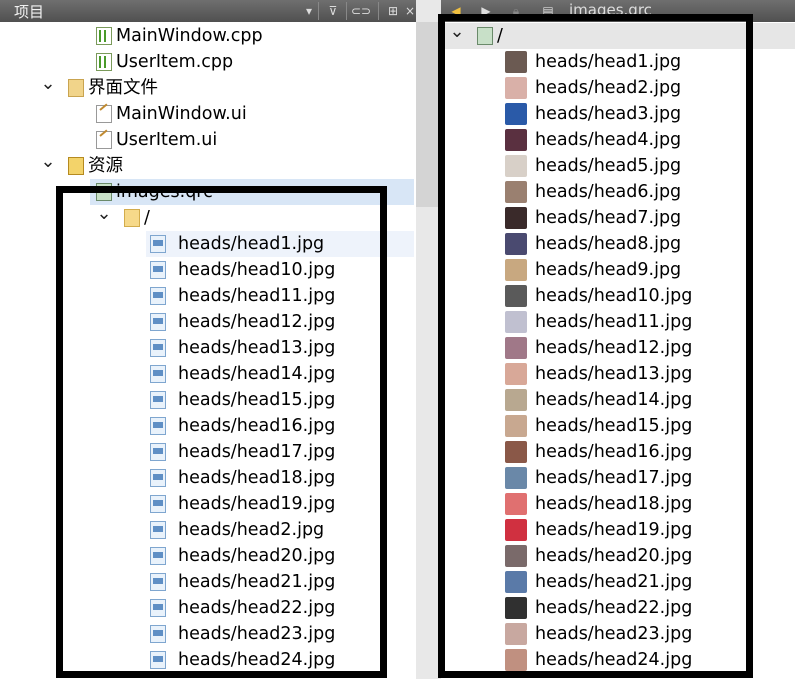 This screenshot has height=679, width=795. What do you see at coordinates (257, 582) in the screenshot?
I see `file-label: heads/head21.jpg` at bounding box center [257, 582].